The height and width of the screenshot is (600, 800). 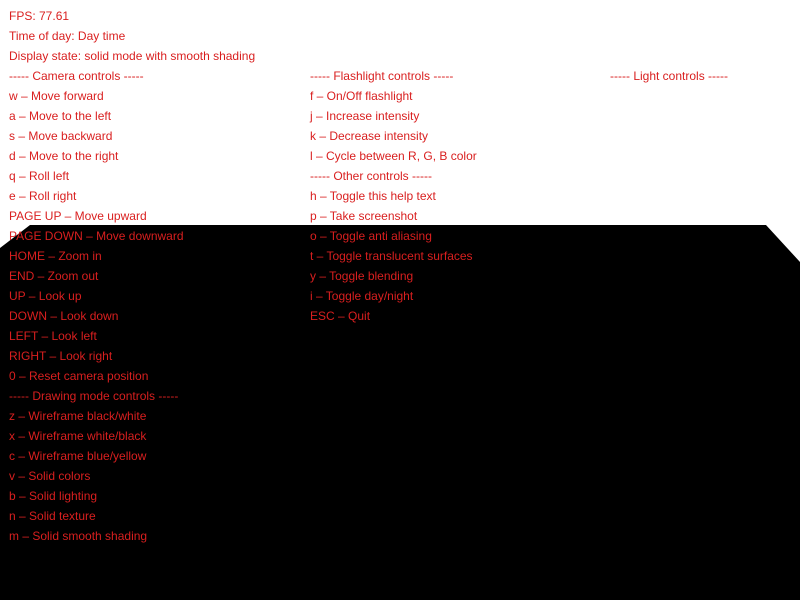 I want to click on drawing-control-item: c – Wireframe blue/yellow, so click(x=78, y=456).